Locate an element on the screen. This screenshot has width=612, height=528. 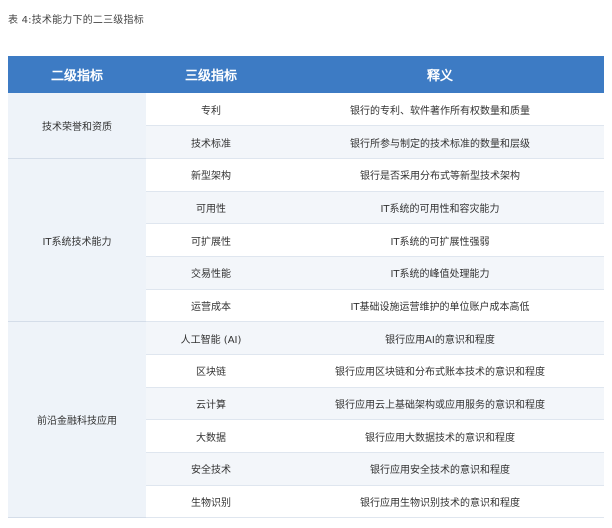
group-label: 前沿金融科技应用 is located at coordinates (77, 420).